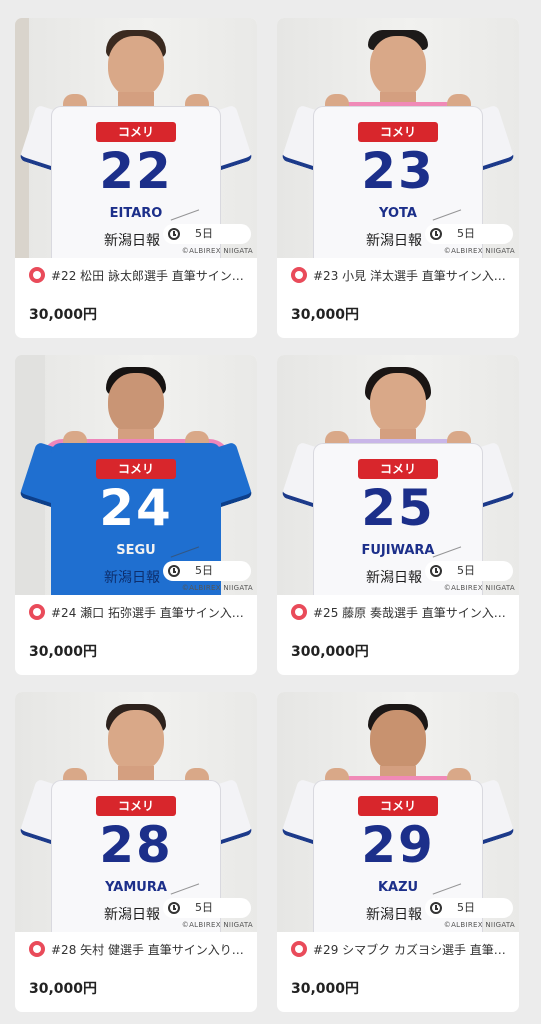 This screenshot has width=541, height=1024. I want to click on jersey-name: YOTA, so click(398, 213).